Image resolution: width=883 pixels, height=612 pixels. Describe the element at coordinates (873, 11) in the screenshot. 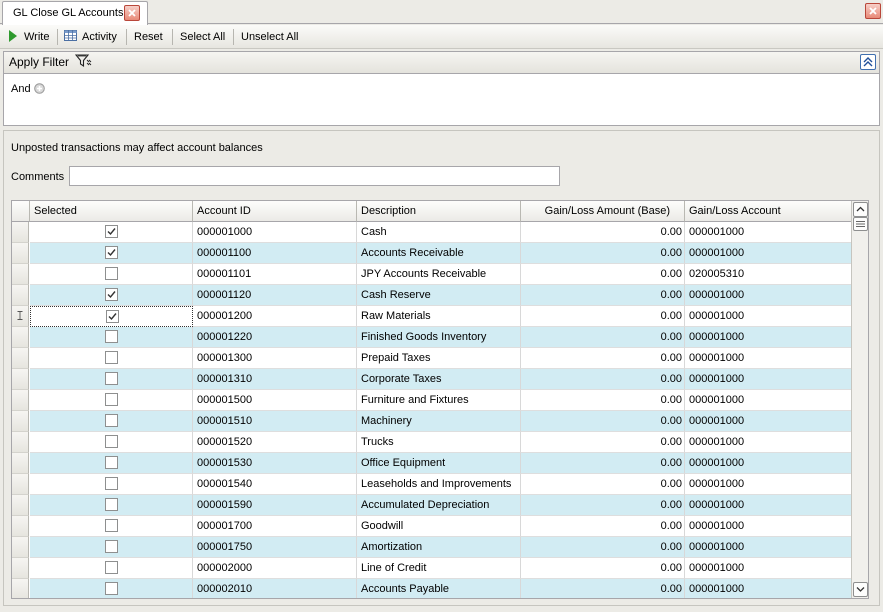

I see `window-close-icon` at that location.